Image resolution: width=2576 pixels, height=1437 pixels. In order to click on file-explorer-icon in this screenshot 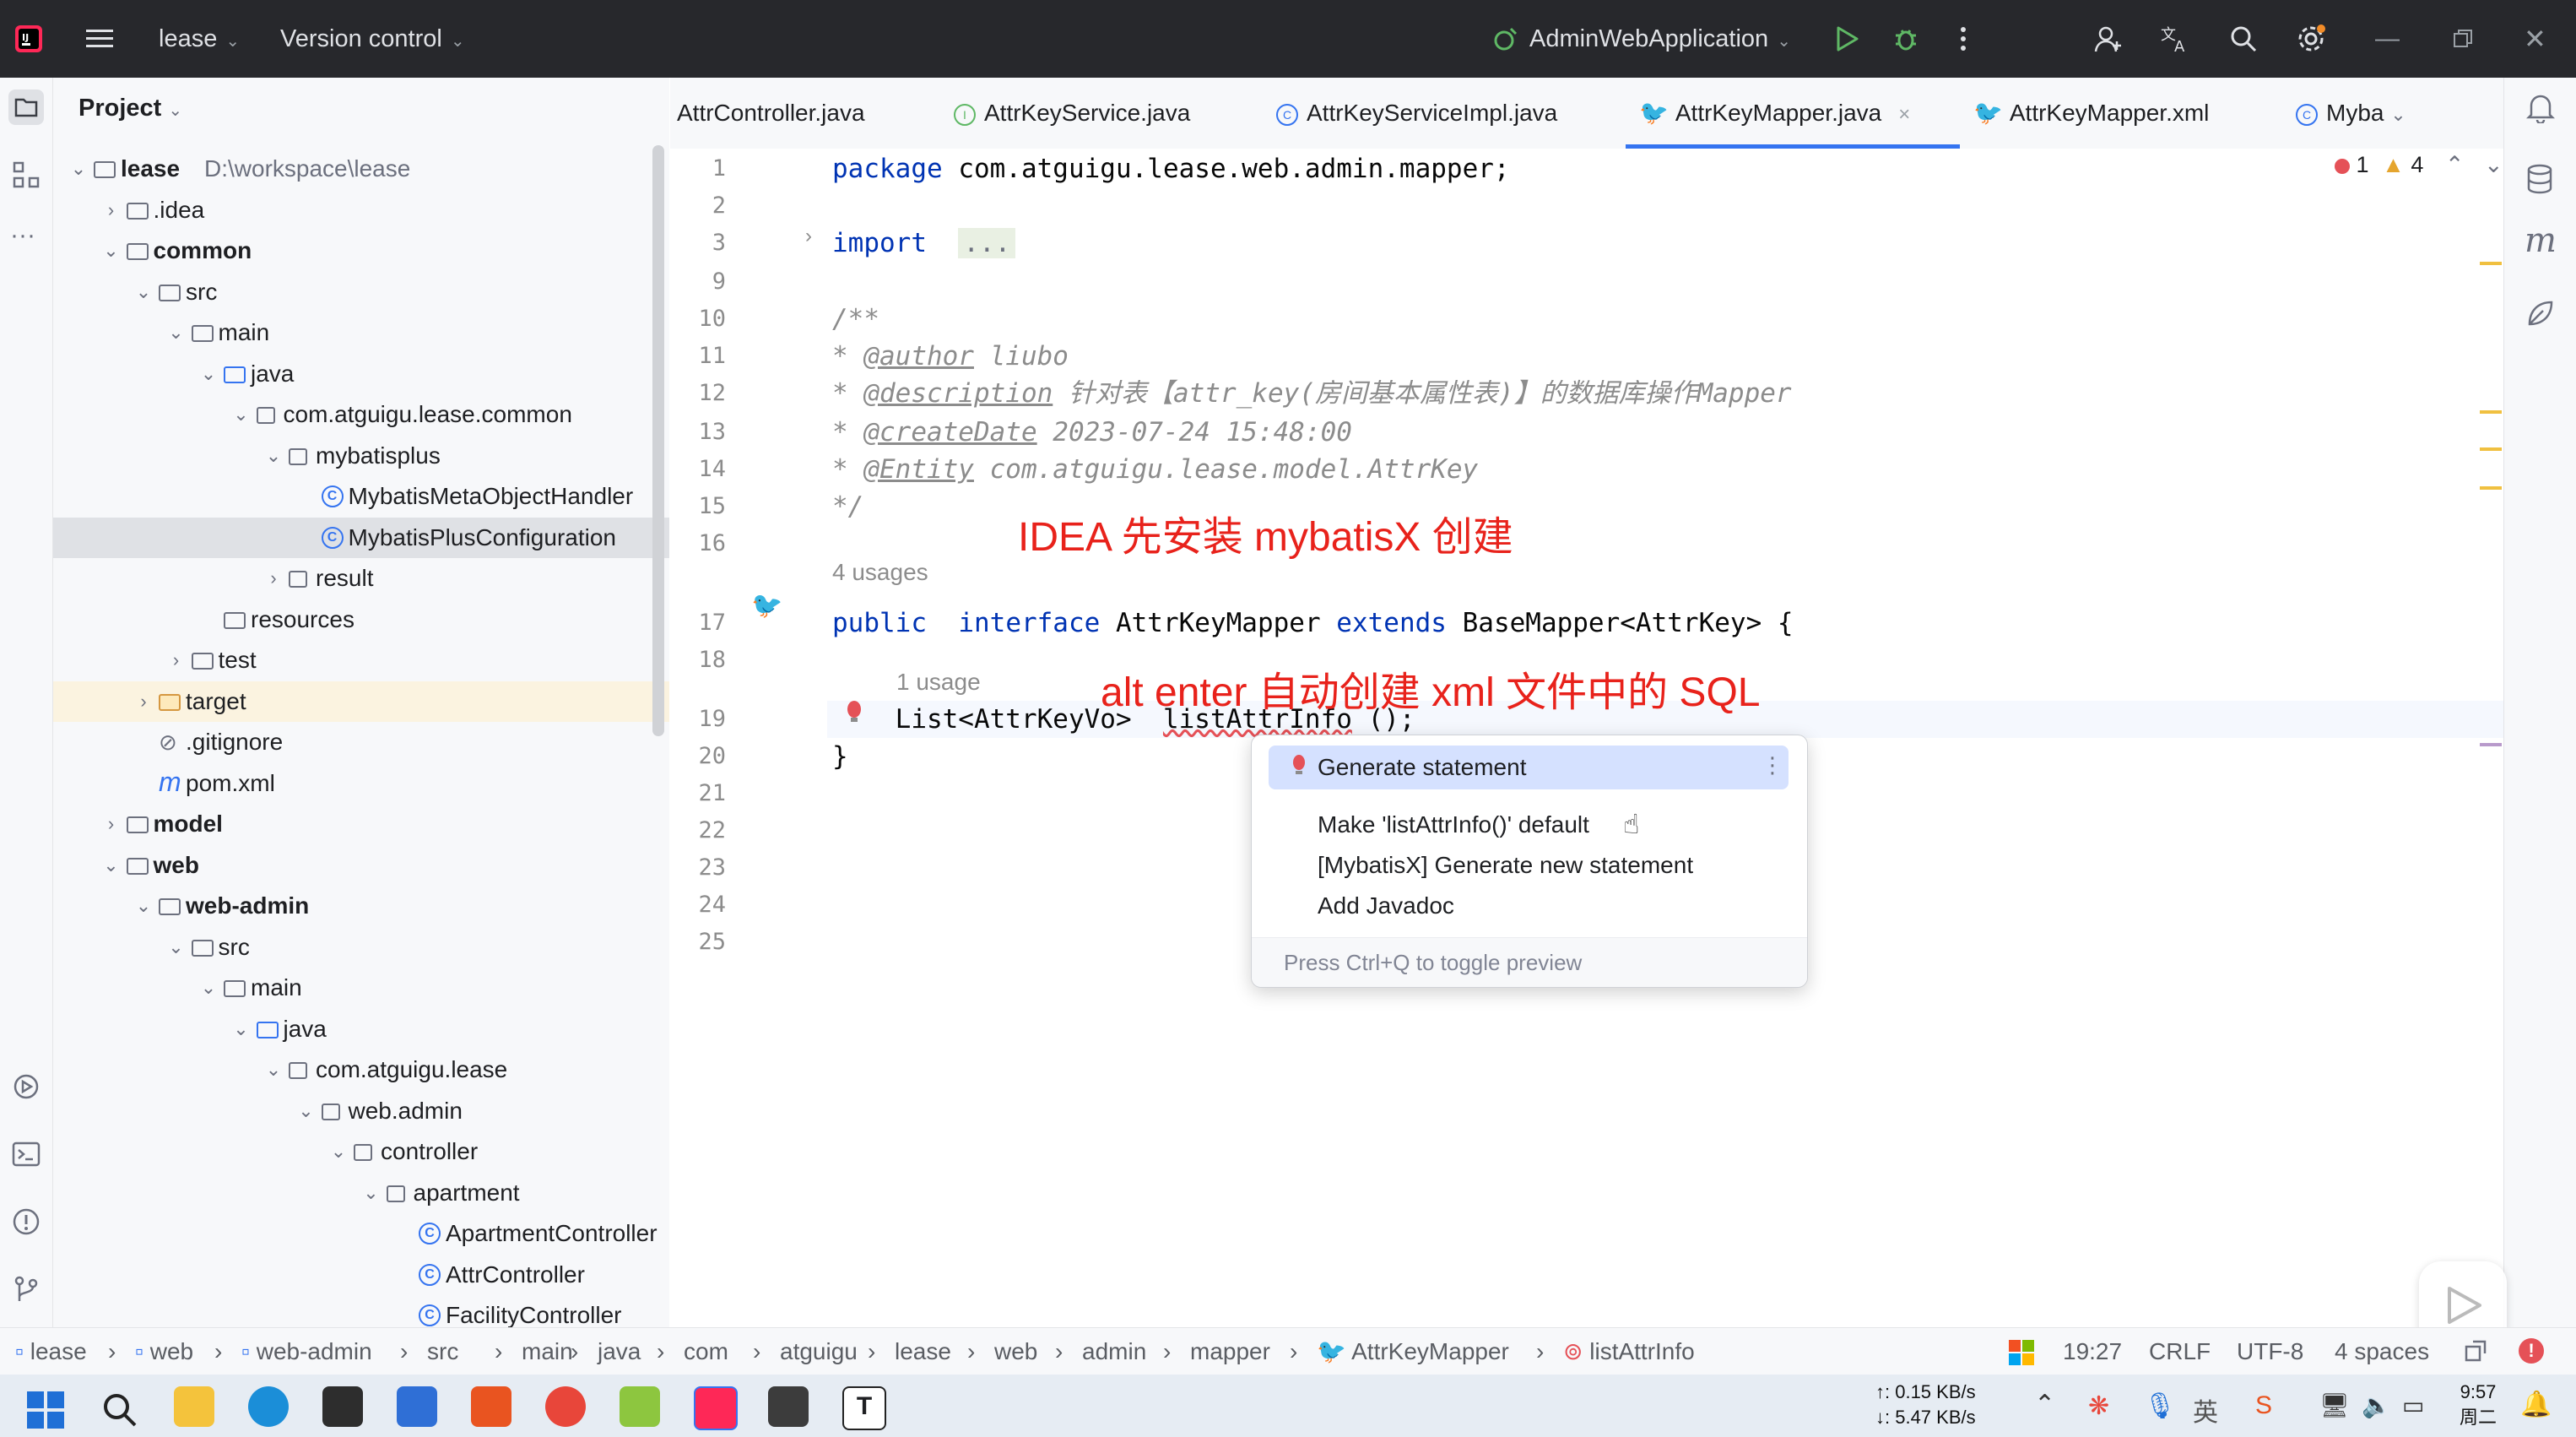, I will do `click(194, 1406)`.